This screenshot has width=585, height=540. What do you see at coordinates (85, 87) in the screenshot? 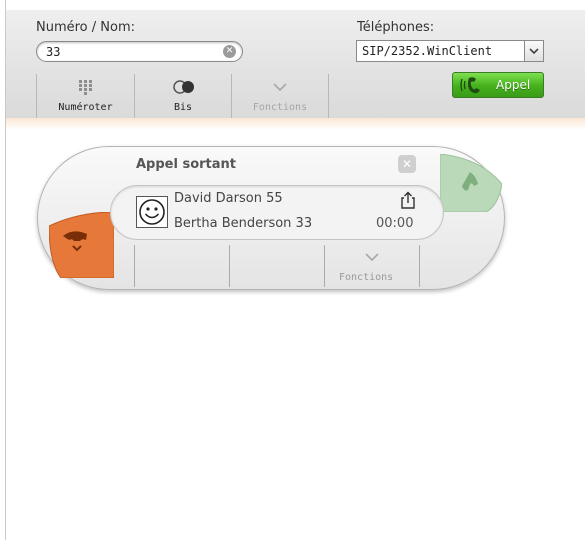
I see `keypad-icon` at bounding box center [85, 87].